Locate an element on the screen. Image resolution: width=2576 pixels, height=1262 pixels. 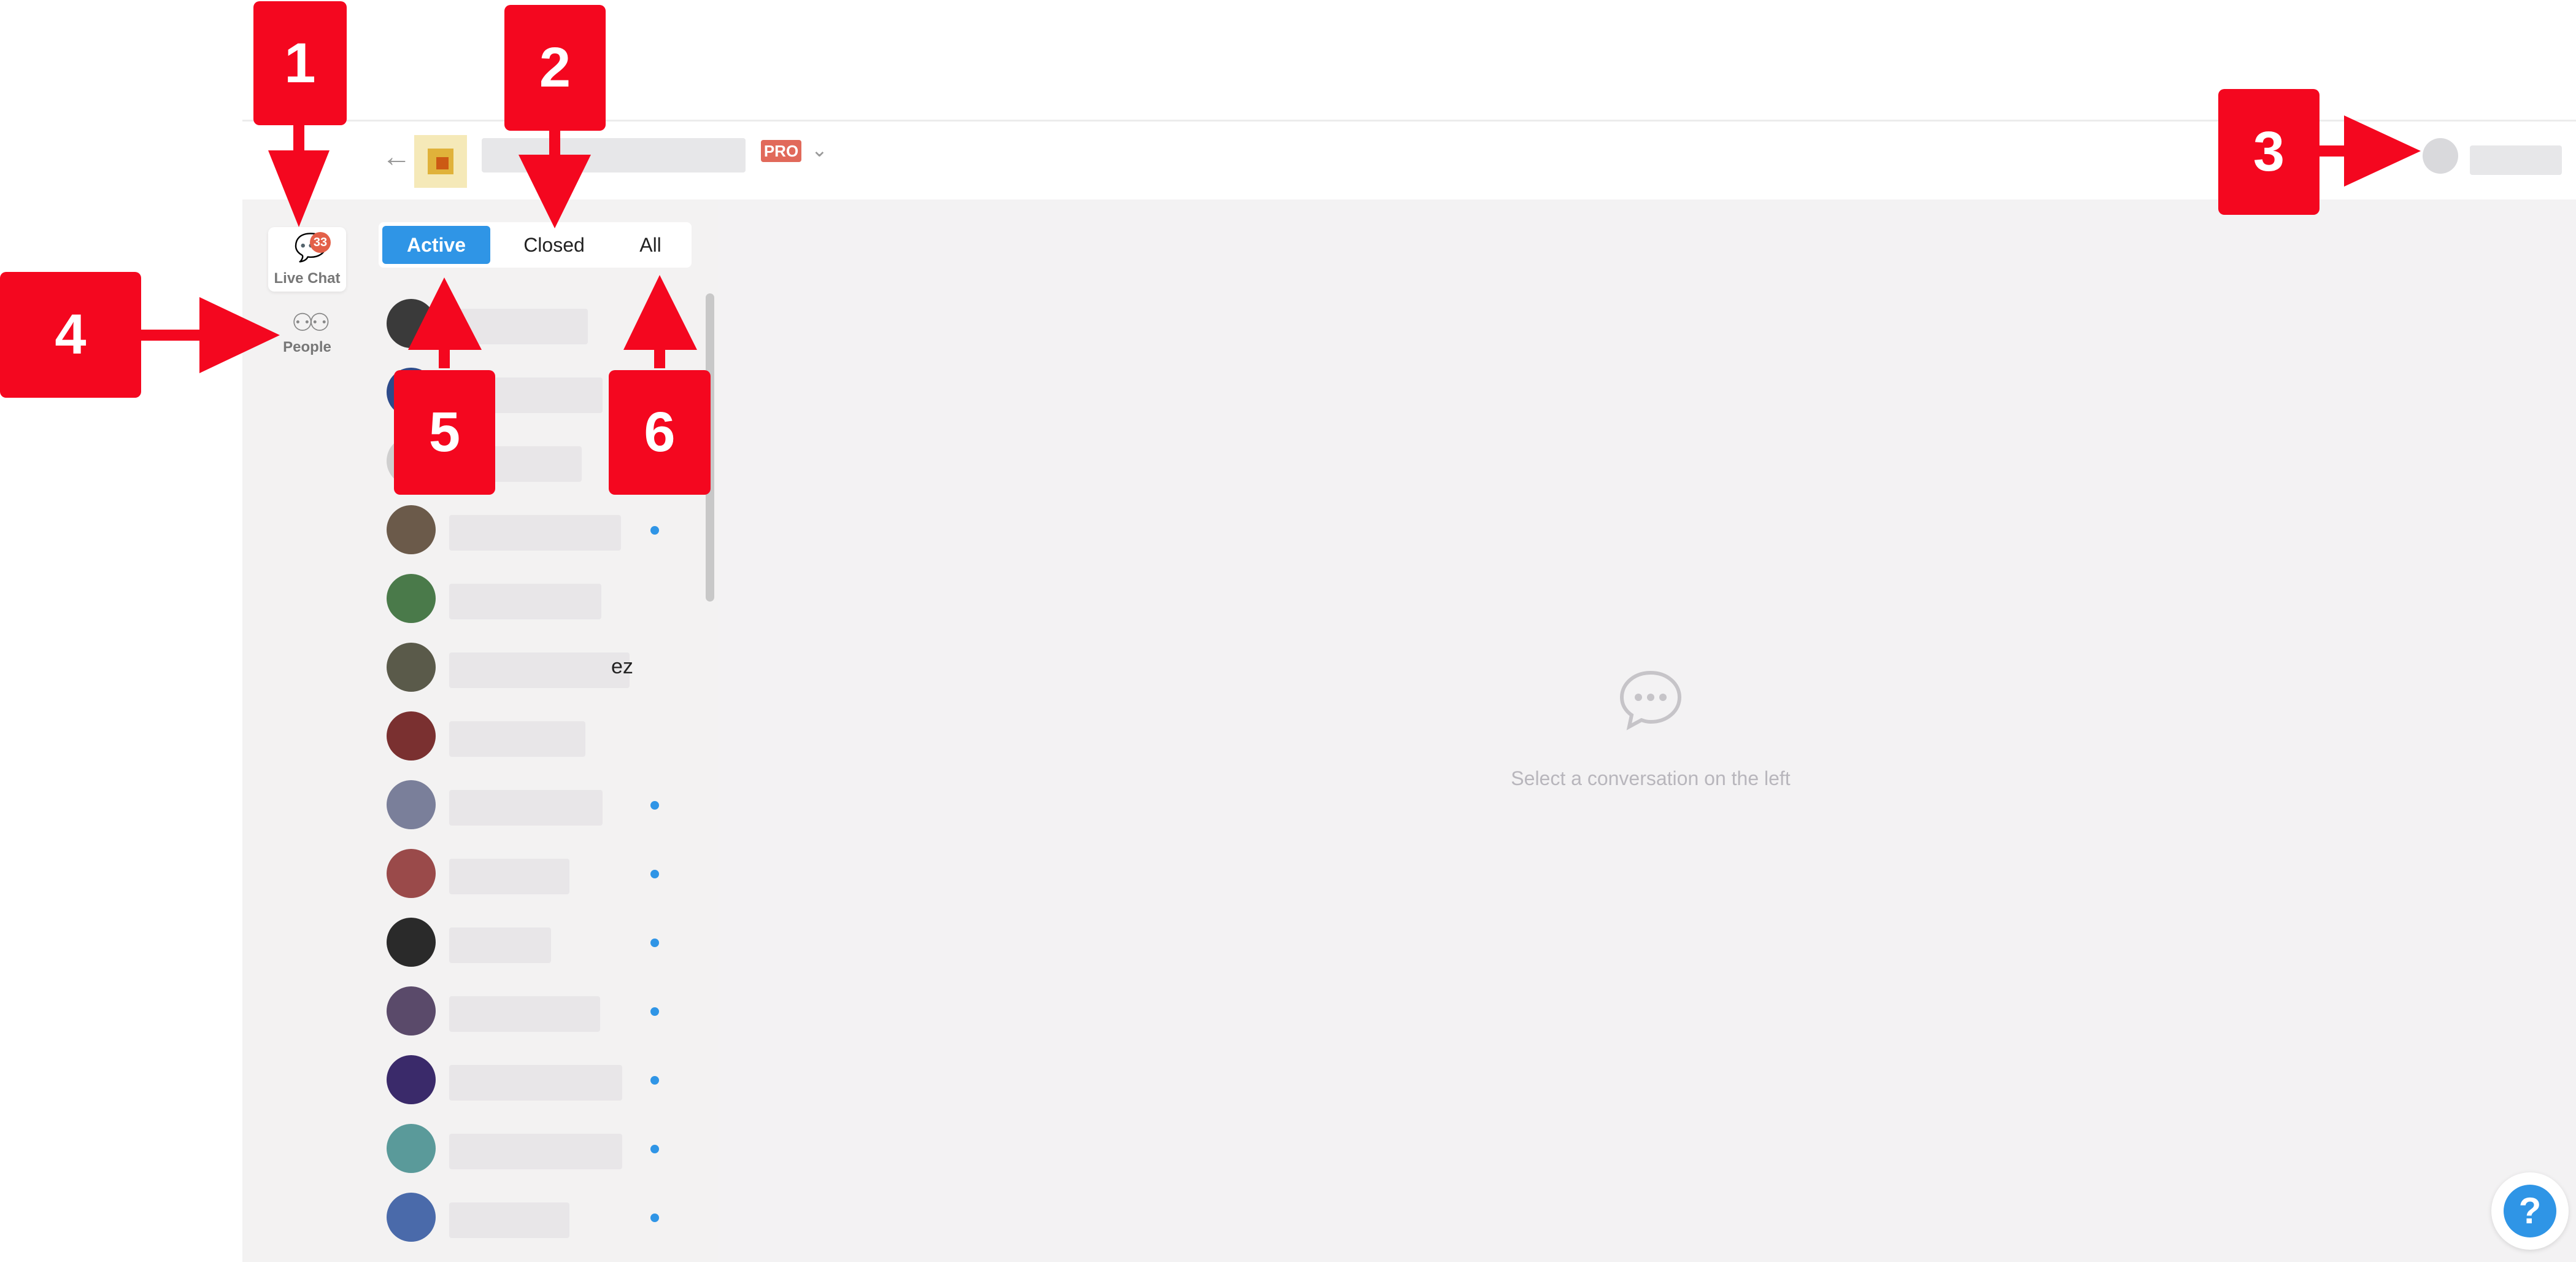
annotation-callout-6: 6 is located at coordinates (660, 433).